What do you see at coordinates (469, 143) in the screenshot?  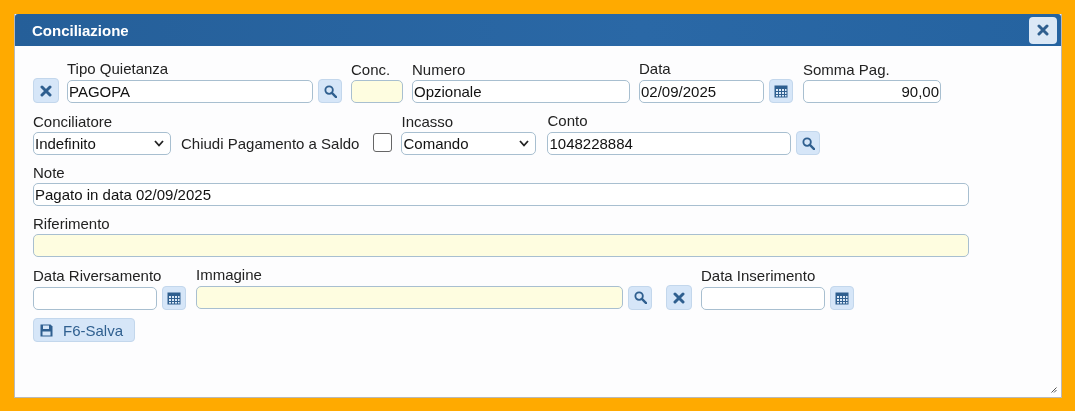 I see `incasso-select: Comando` at bounding box center [469, 143].